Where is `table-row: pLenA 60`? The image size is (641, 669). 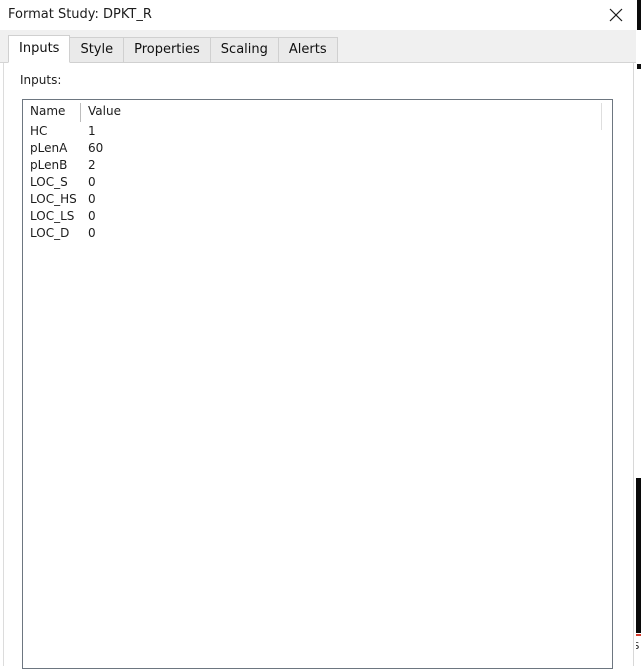 table-row: pLenA 60 is located at coordinates (317, 148).